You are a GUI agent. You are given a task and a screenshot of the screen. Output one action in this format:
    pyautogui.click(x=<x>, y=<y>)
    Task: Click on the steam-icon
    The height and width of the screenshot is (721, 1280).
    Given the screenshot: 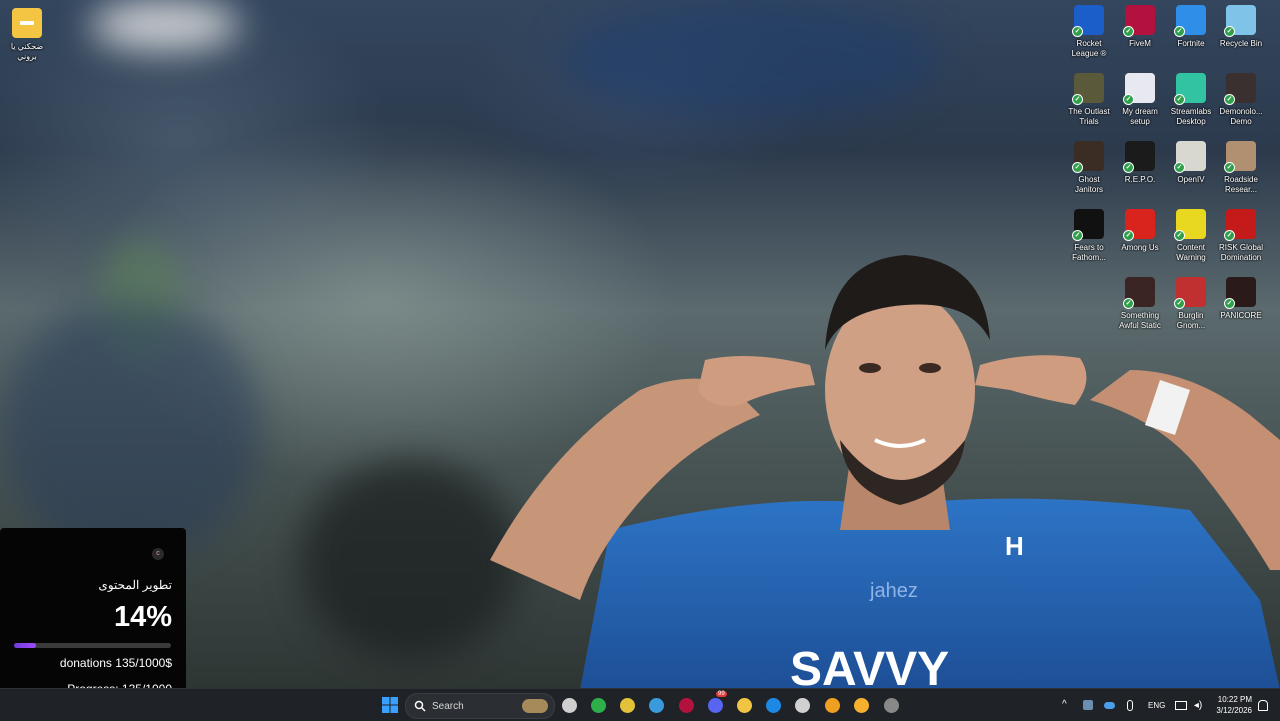 What is the action you would take?
    pyautogui.click(x=891, y=705)
    